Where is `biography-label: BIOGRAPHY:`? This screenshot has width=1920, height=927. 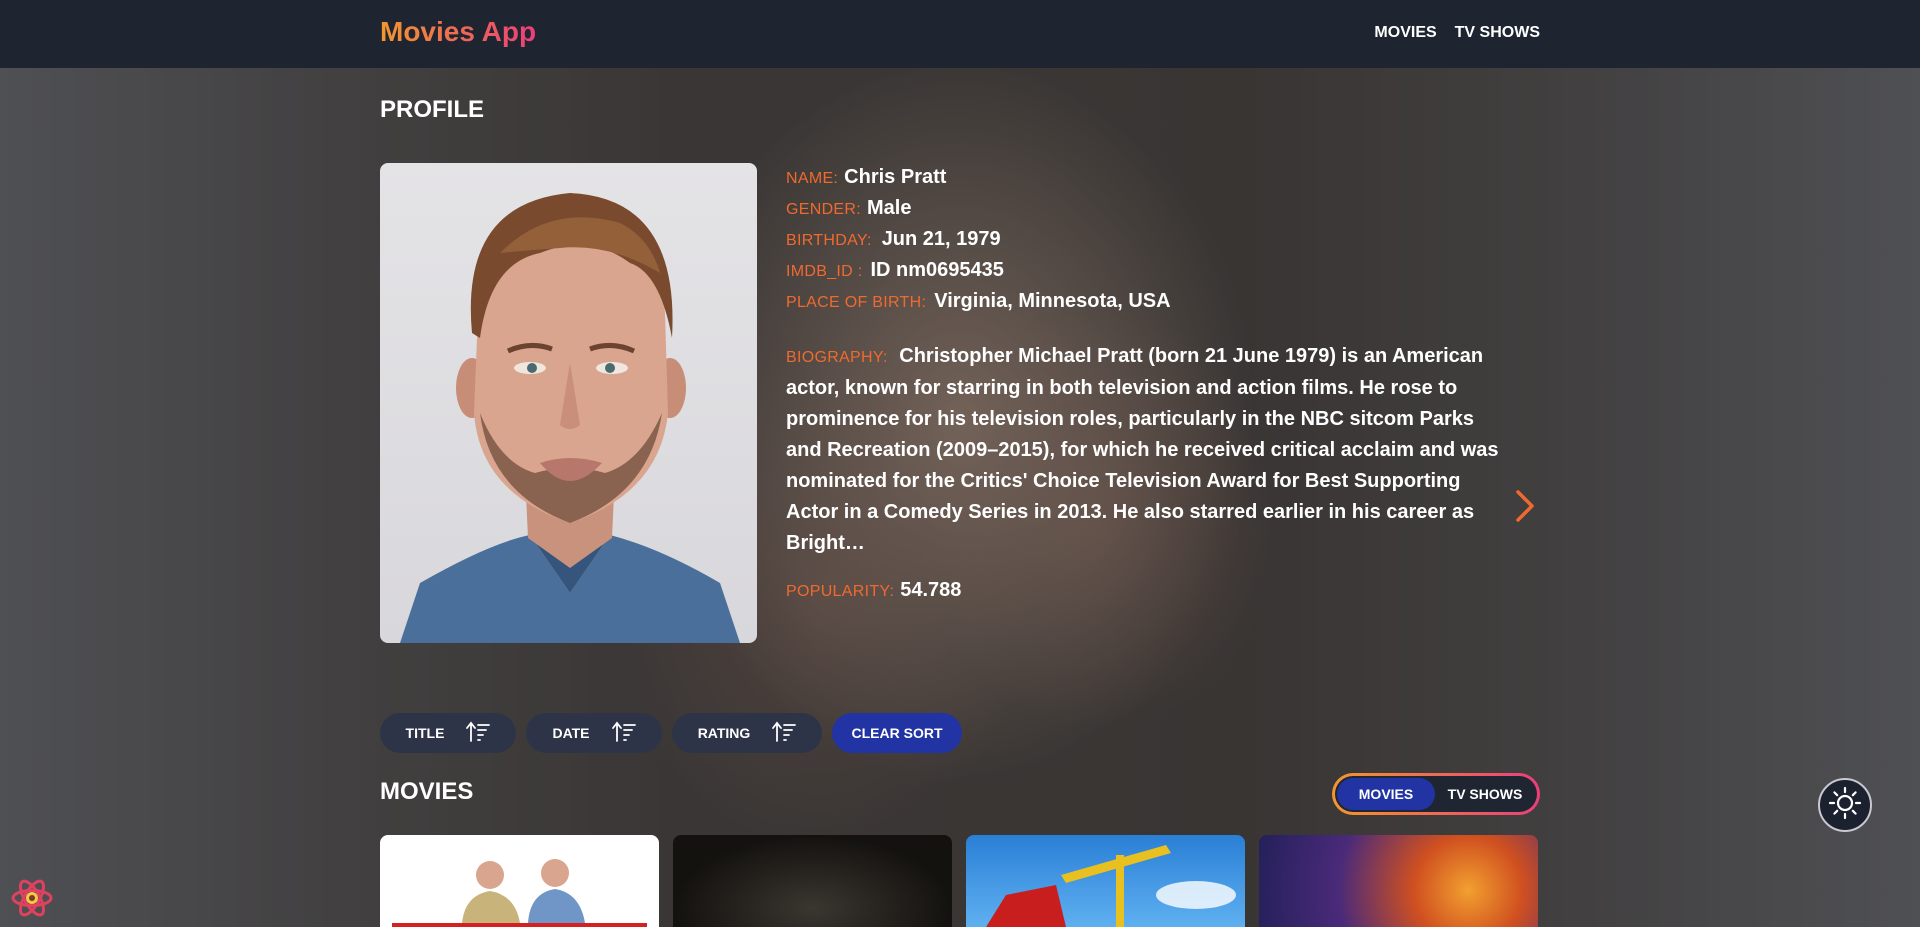 biography-label: BIOGRAPHY: is located at coordinates (837, 357).